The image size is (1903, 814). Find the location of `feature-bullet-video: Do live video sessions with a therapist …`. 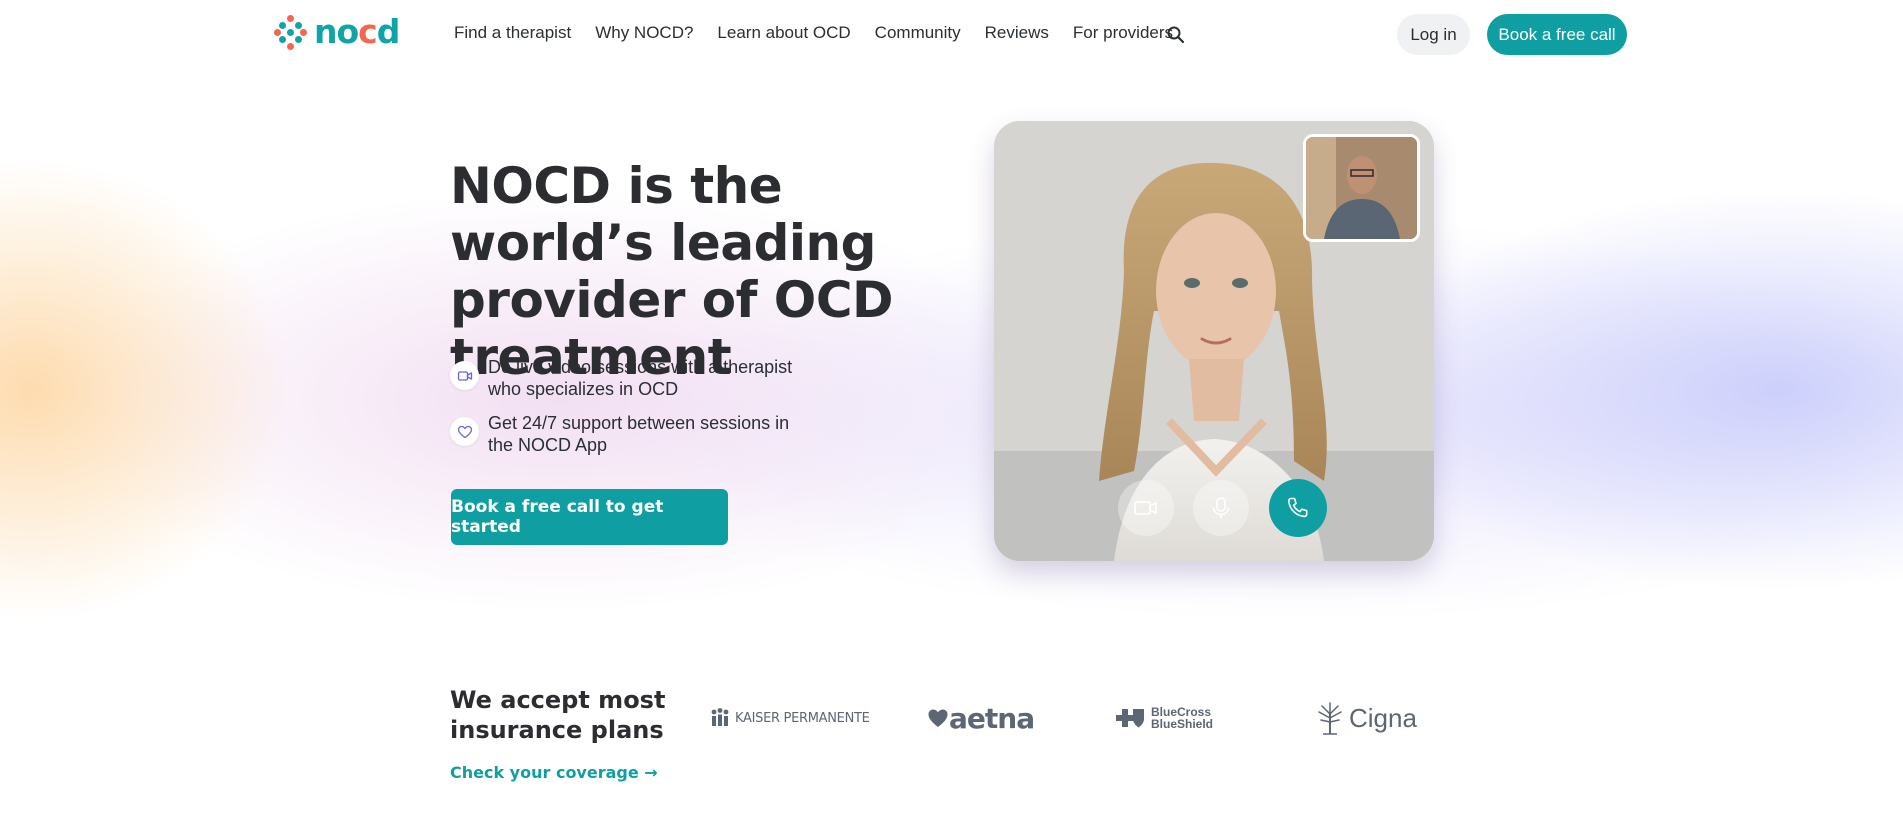

feature-bullet-video: Do live video sessions with a therapist … is located at coordinates (634, 378).